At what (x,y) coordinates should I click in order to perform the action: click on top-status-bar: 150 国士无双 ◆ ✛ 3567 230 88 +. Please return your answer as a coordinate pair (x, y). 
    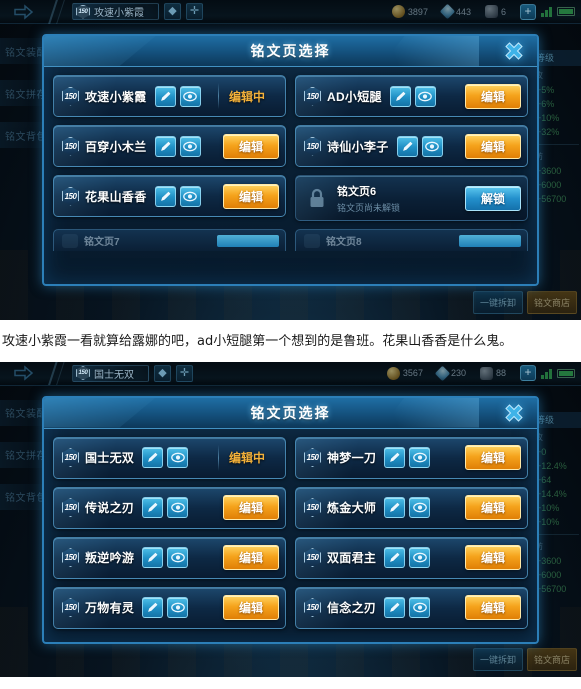
    Looking at the image, I should click on (290, 373).